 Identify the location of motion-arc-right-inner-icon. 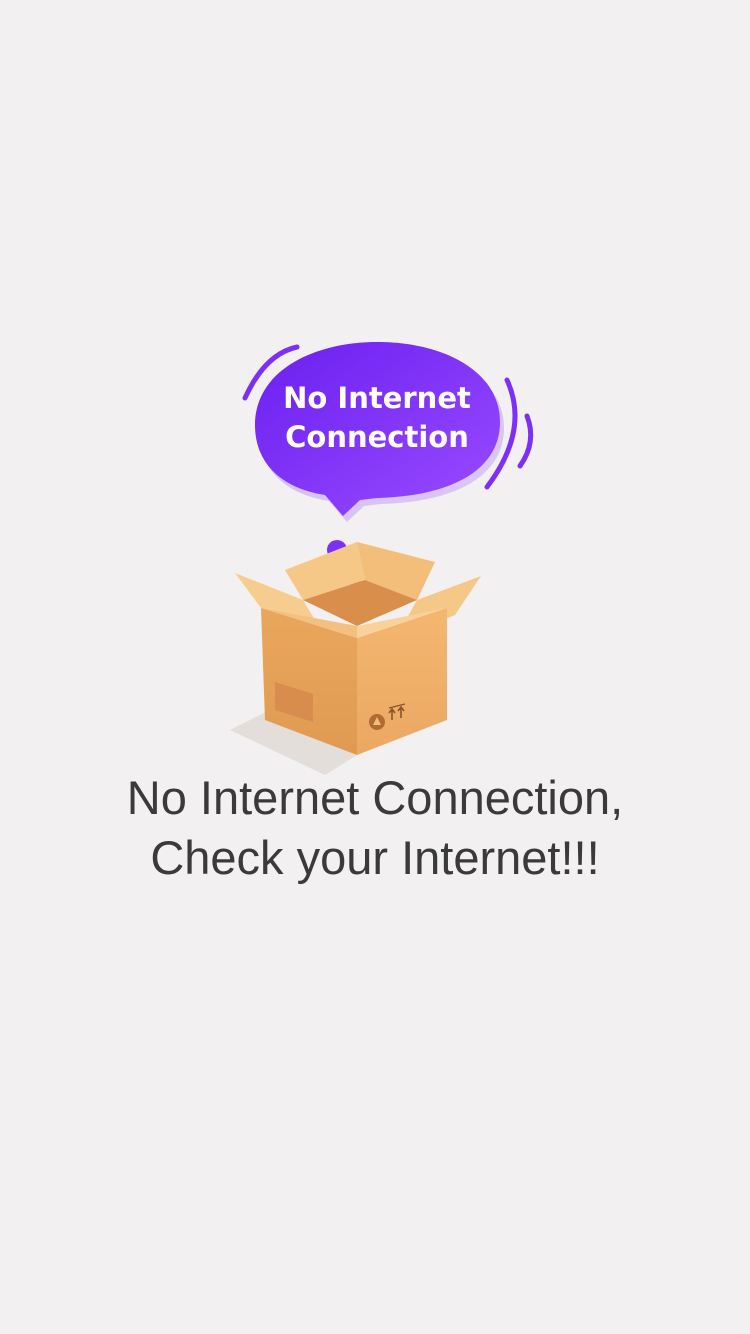
(525, 441).